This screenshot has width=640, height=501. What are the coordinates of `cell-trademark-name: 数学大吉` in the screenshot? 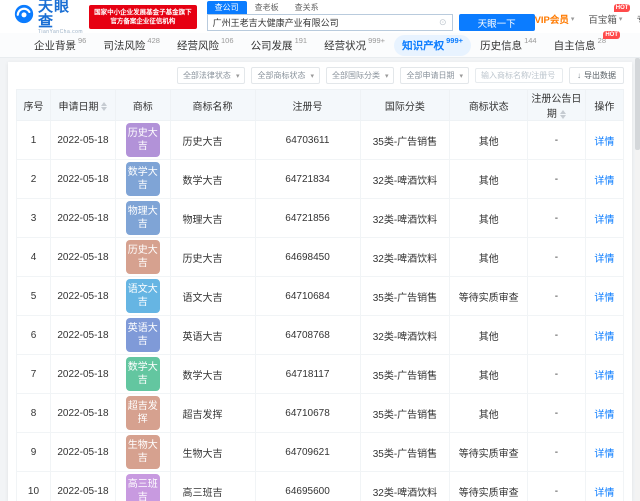 It's located at (212, 374).